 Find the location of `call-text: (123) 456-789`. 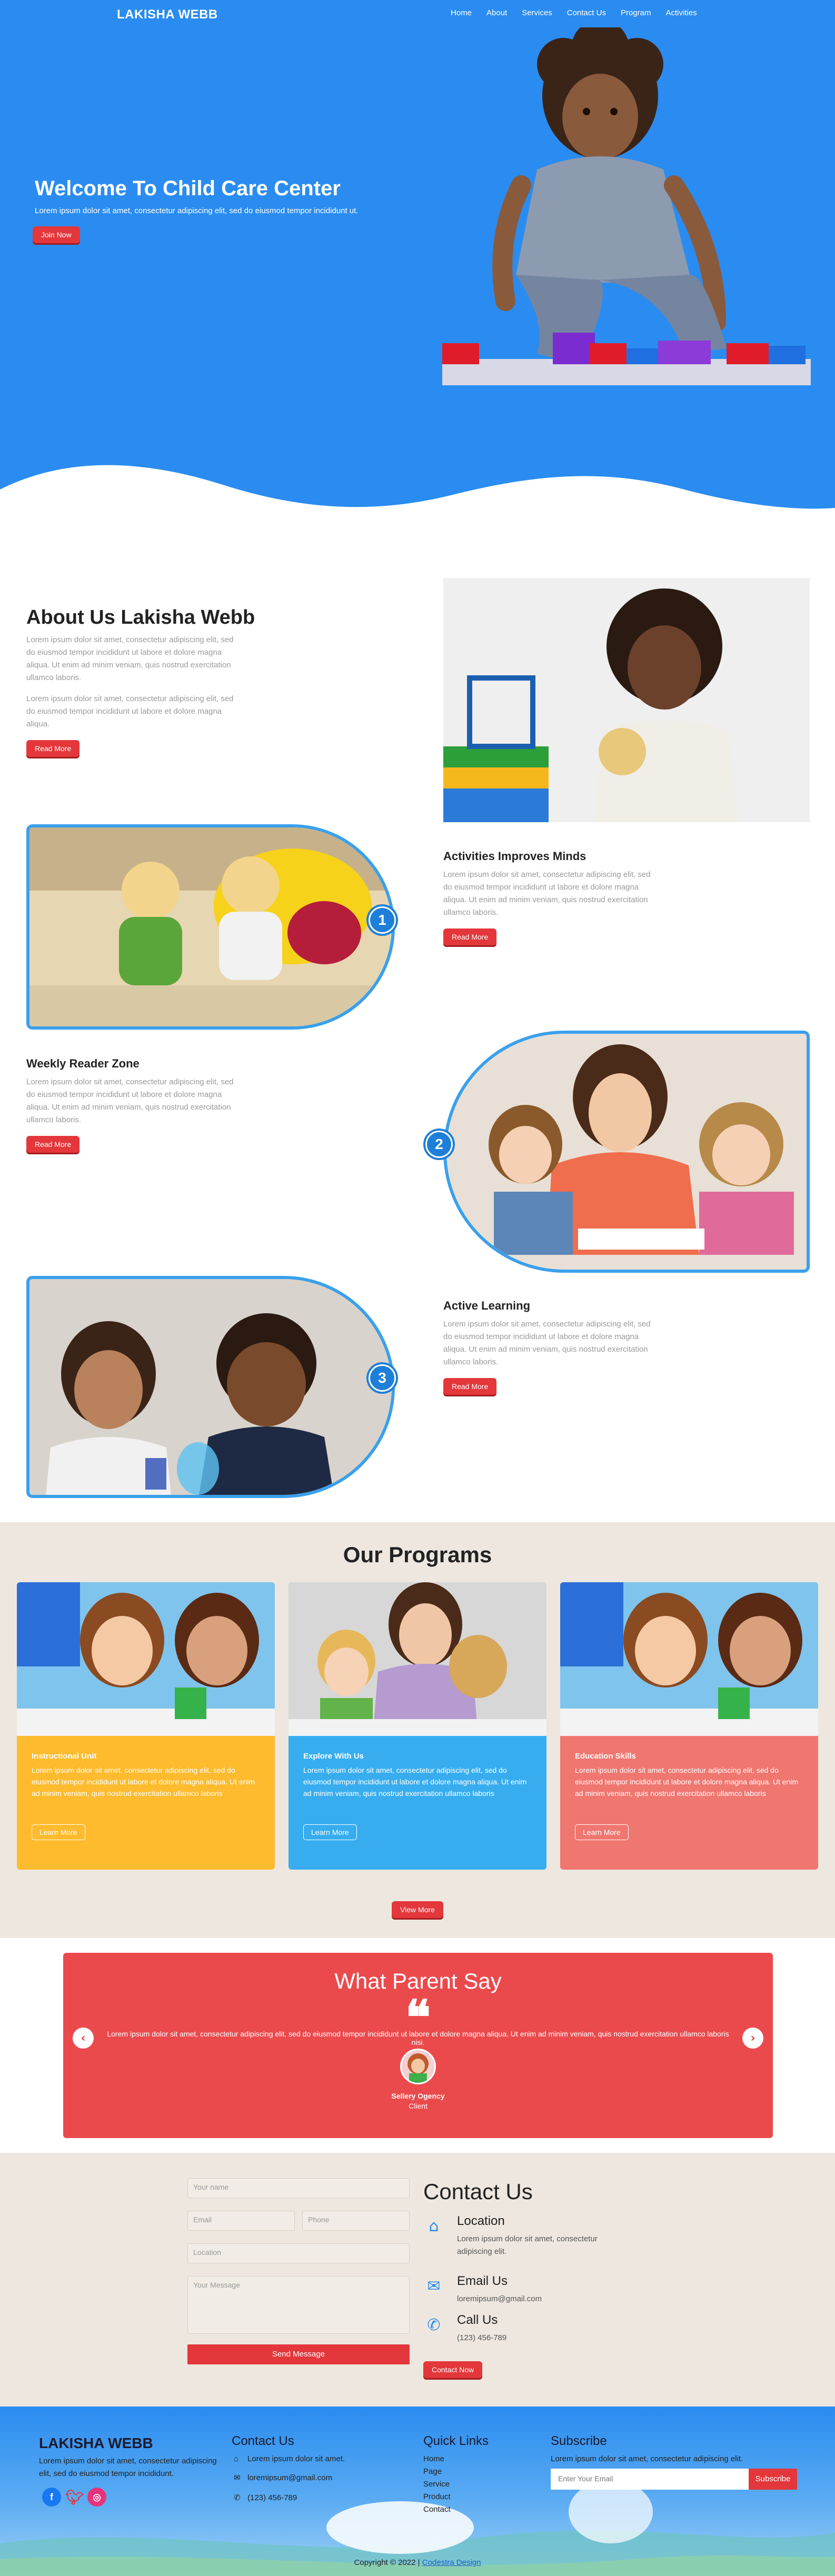

call-text: (123) 456-789 is located at coordinates (482, 2338).